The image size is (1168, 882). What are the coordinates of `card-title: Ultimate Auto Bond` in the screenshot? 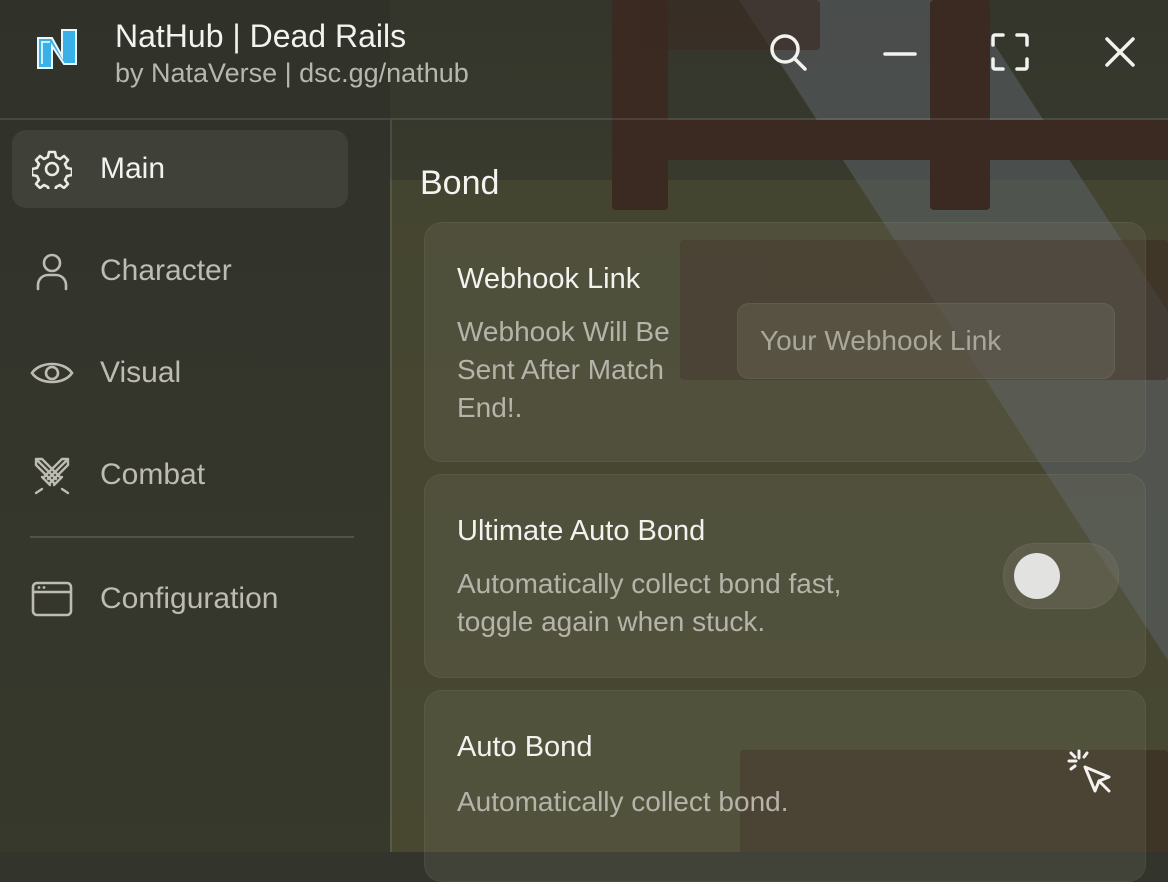 It's located at (581, 531).